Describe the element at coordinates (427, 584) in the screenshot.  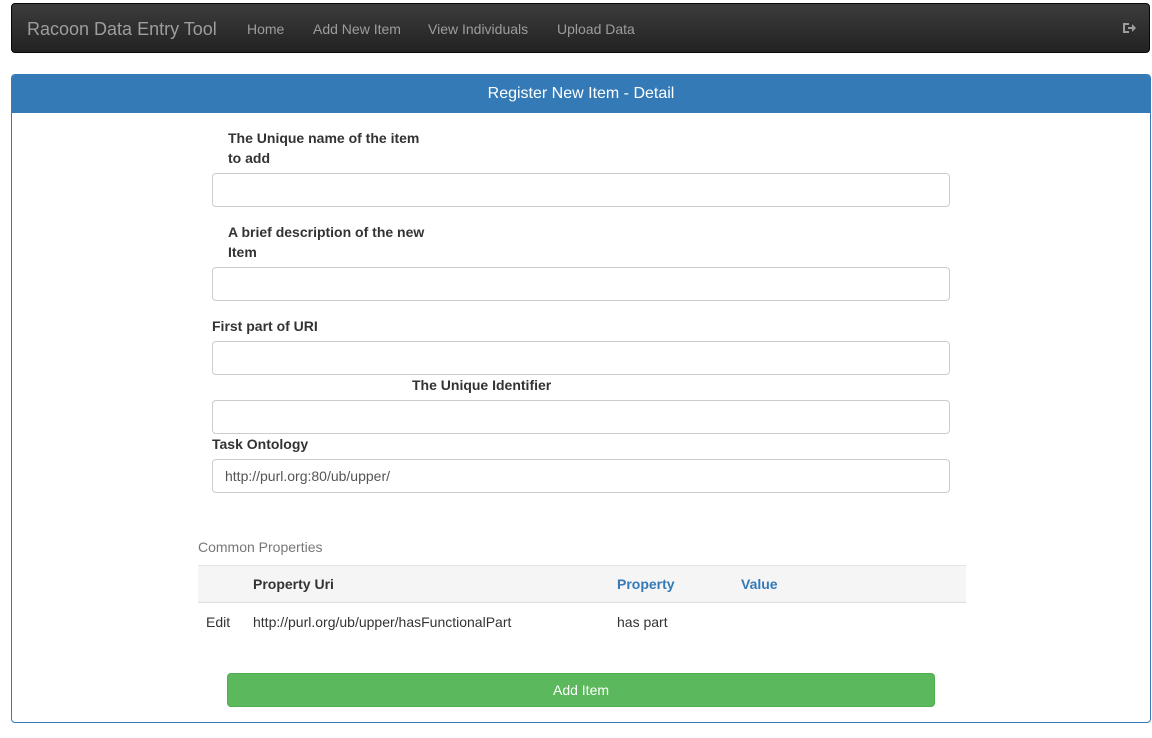
I see `header-property-uri: Property Uri` at that location.